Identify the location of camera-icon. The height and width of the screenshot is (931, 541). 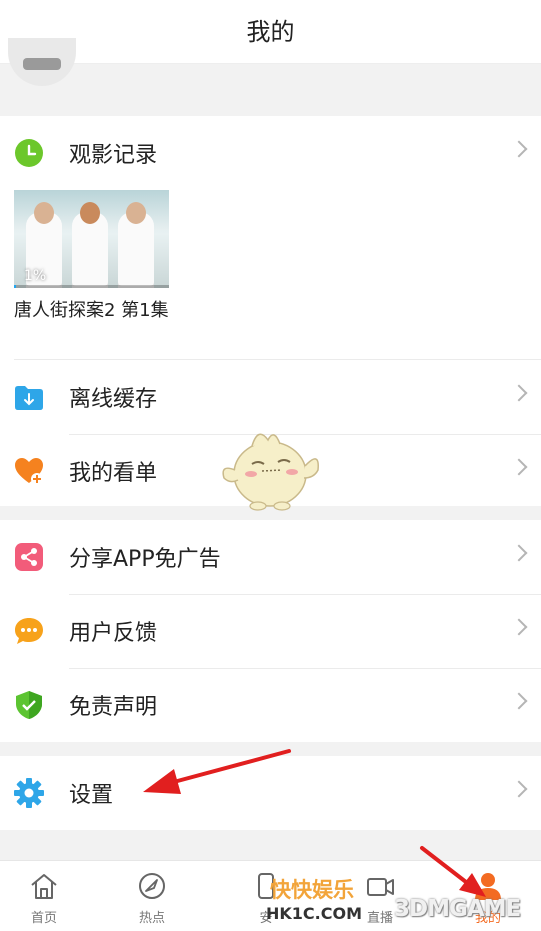
(380, 887).